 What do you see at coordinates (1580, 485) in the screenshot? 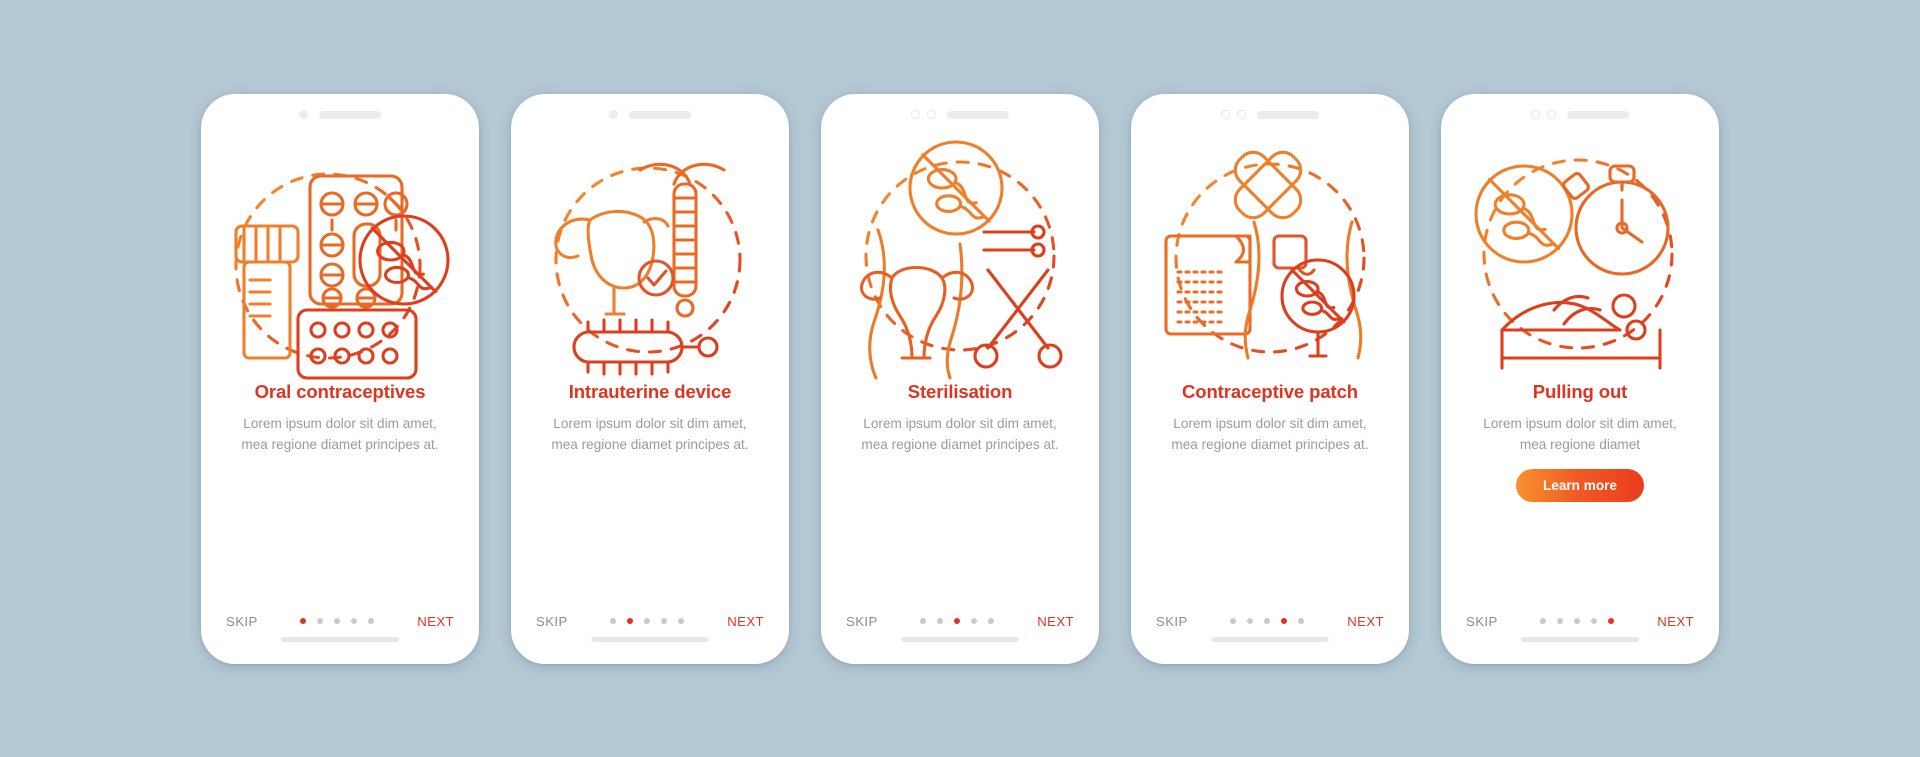
I see `learn-more-button: Learn more` at bounding box center [1580, 485].